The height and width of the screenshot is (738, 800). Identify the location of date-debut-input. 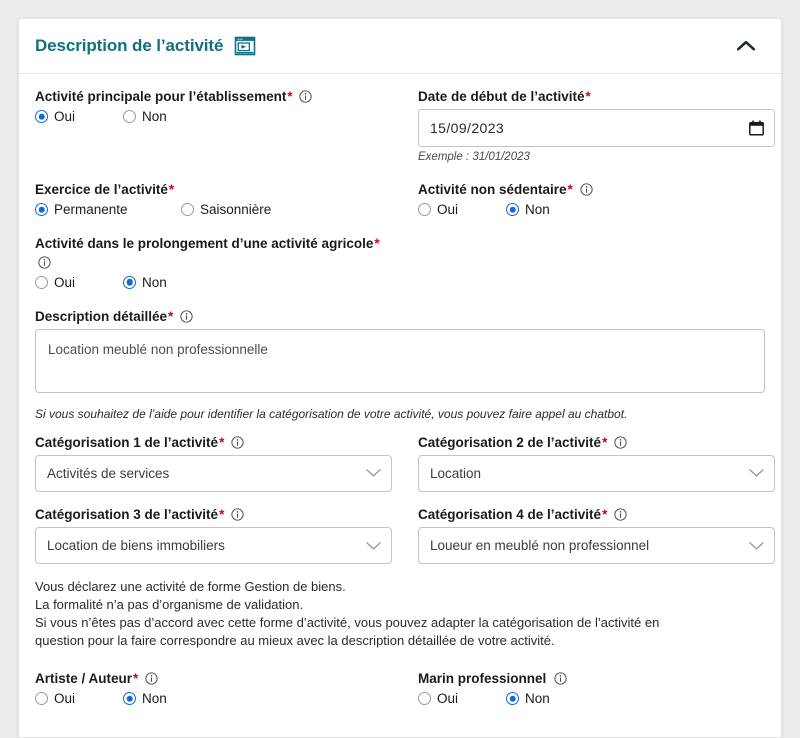
(596, 128).